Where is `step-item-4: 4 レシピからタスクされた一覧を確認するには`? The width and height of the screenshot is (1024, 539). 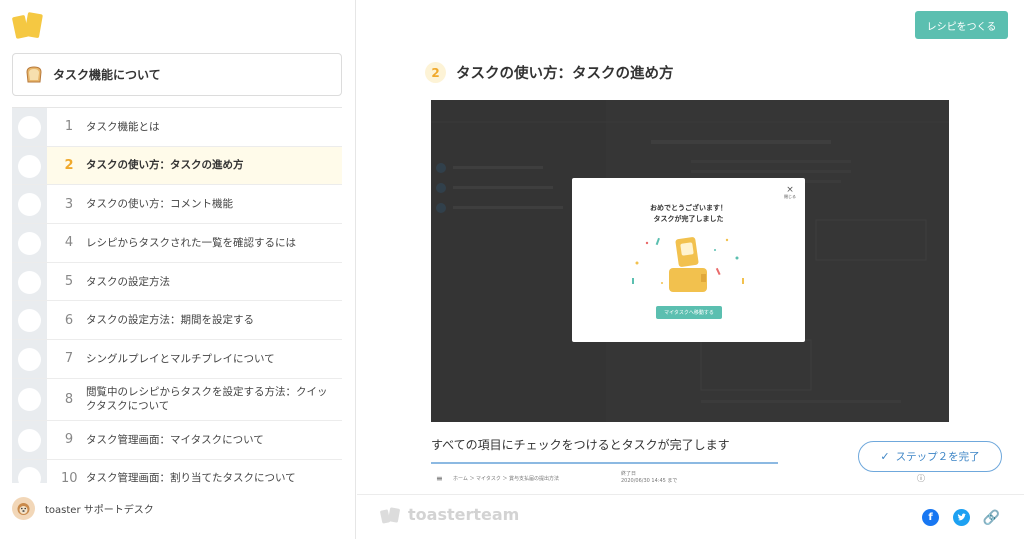 step-item-4: 4 レシピからタスクされた一覧を確認するには is located at coordinates (177, 243).